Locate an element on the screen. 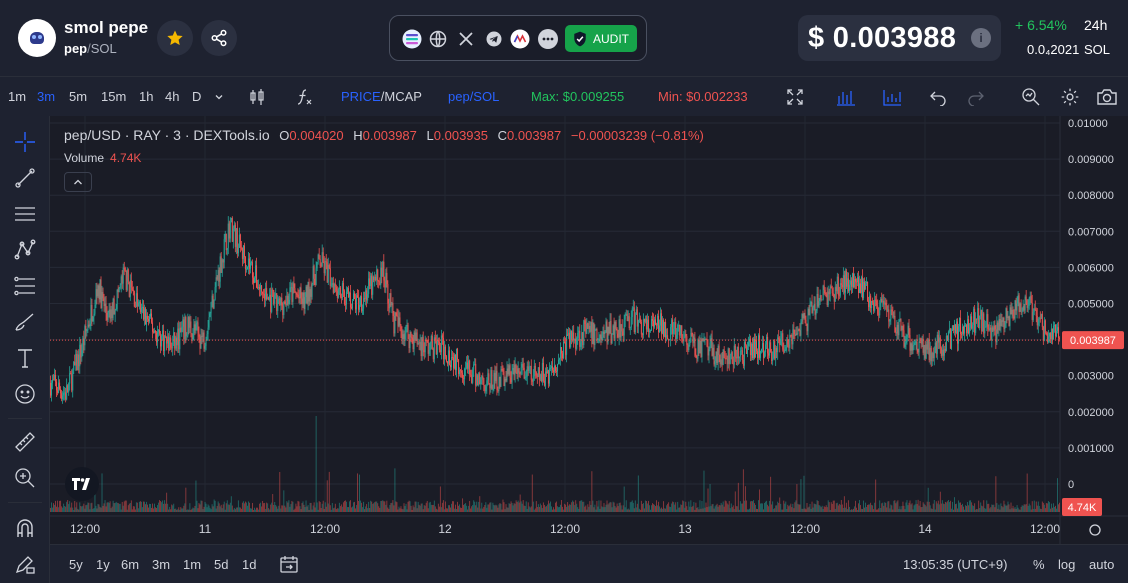 Image resolution: width=1128 pixels, height=583 pixels. range-5y: 5y is located at coordinates (76, 564).